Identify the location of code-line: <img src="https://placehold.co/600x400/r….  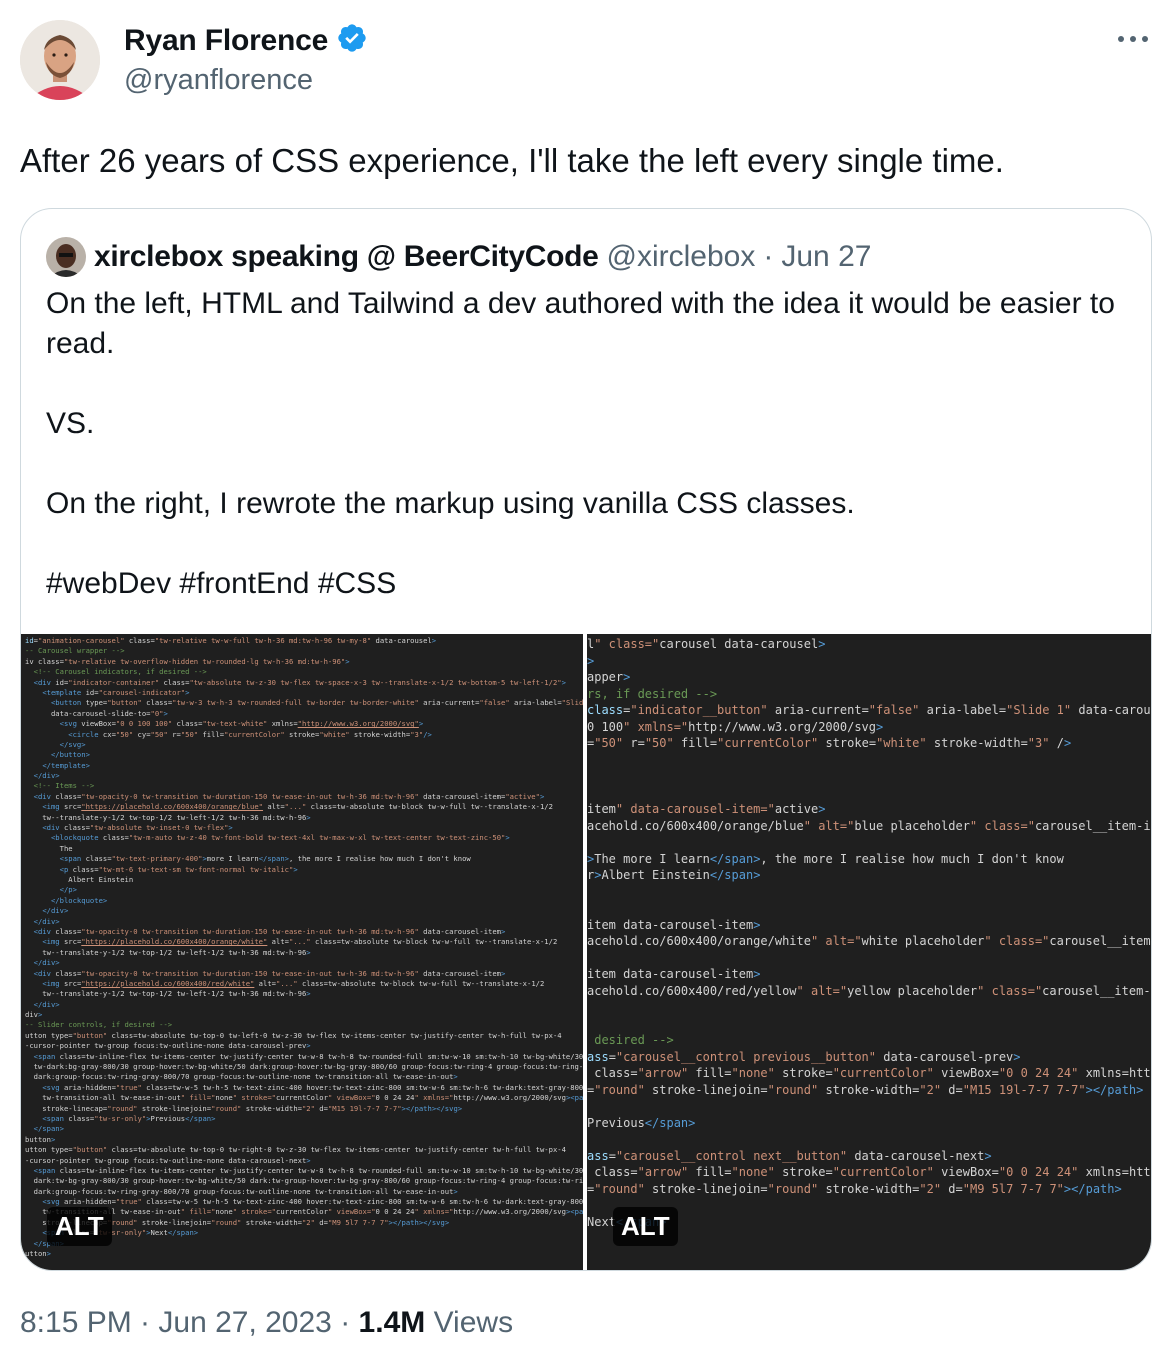
(293, 983).